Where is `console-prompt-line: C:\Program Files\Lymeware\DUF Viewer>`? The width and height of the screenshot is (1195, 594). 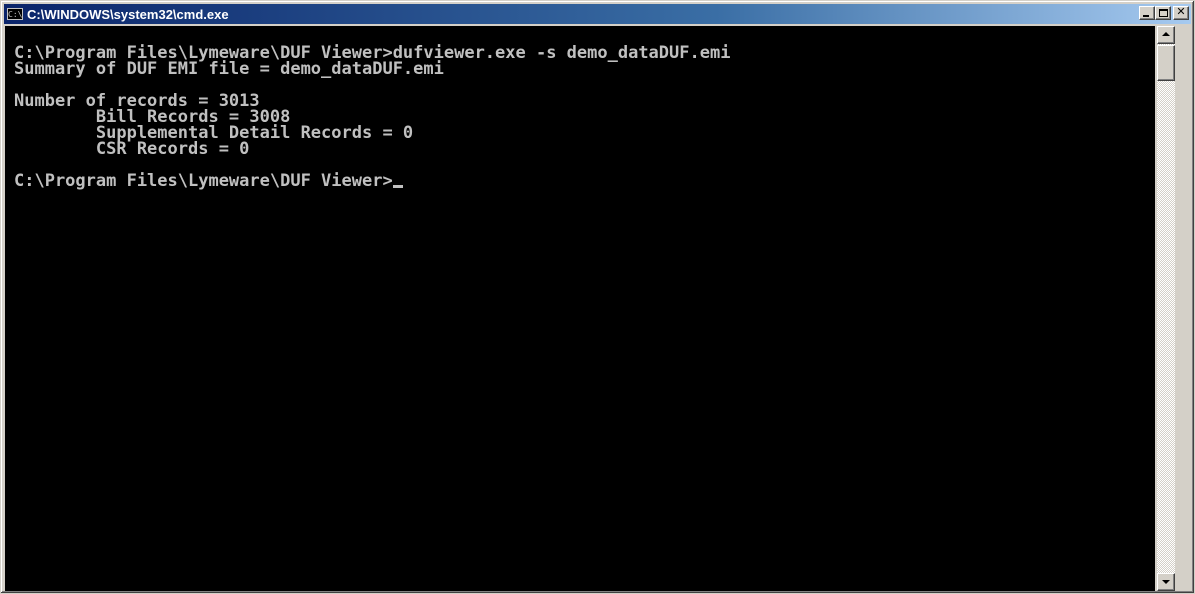 console-prompt-line: C:\Program Files\Lymeware\DUF Viewer> is located at coordinates (584, 181).